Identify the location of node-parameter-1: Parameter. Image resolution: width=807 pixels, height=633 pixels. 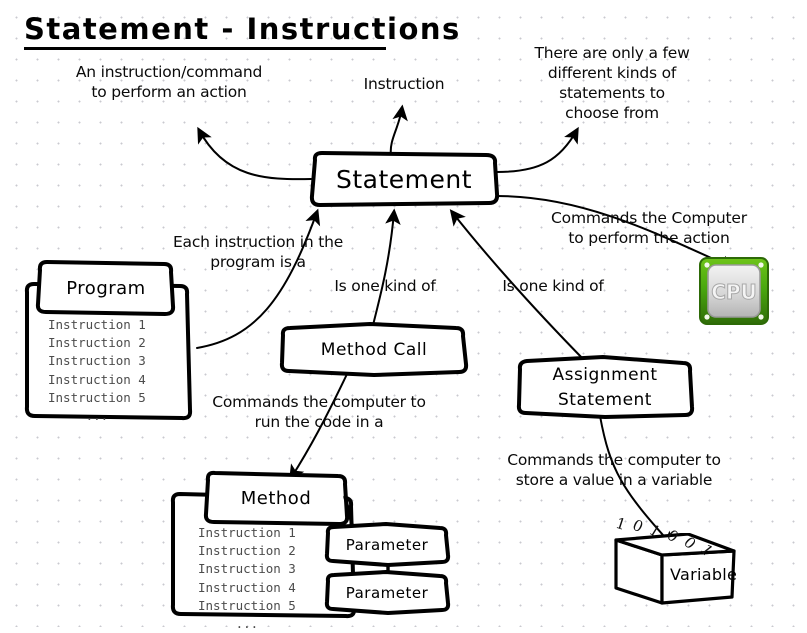
(387, 544).